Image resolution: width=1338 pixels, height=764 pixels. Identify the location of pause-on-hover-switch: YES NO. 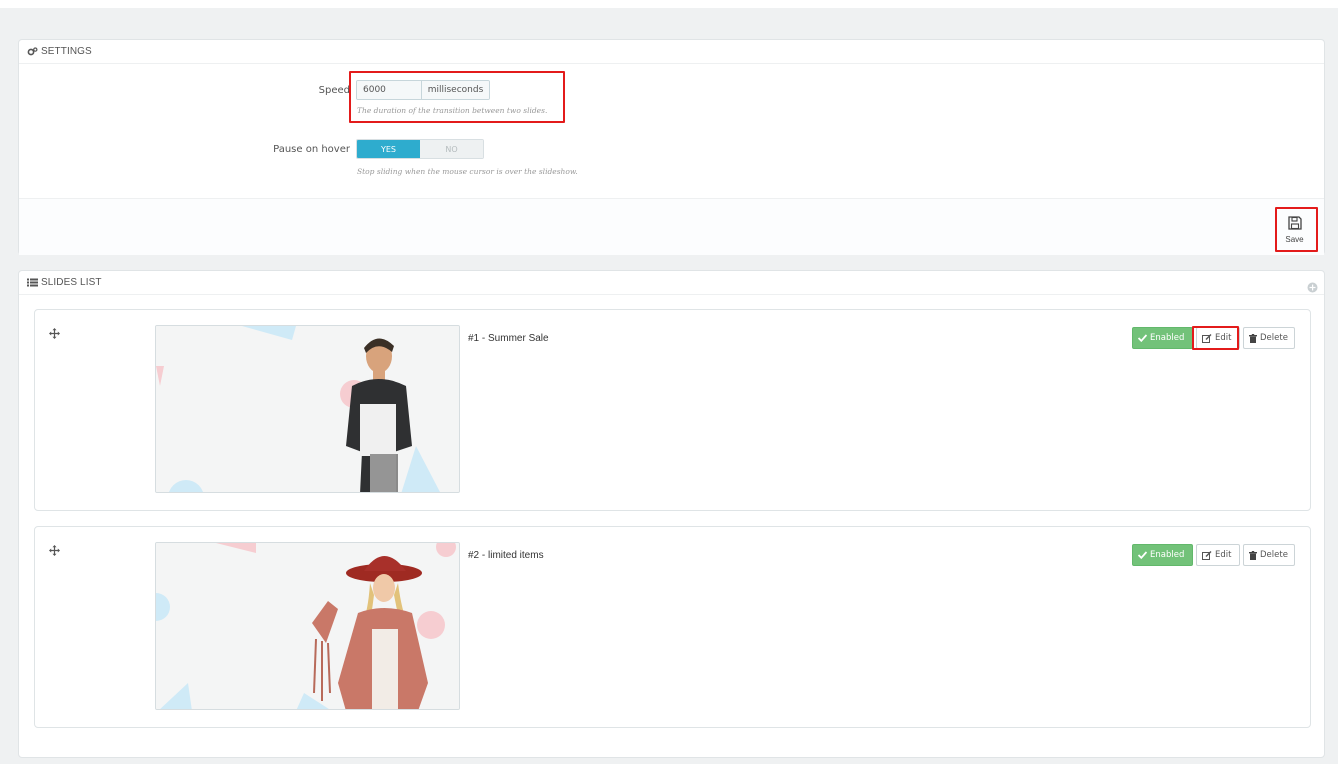
(420, 149).